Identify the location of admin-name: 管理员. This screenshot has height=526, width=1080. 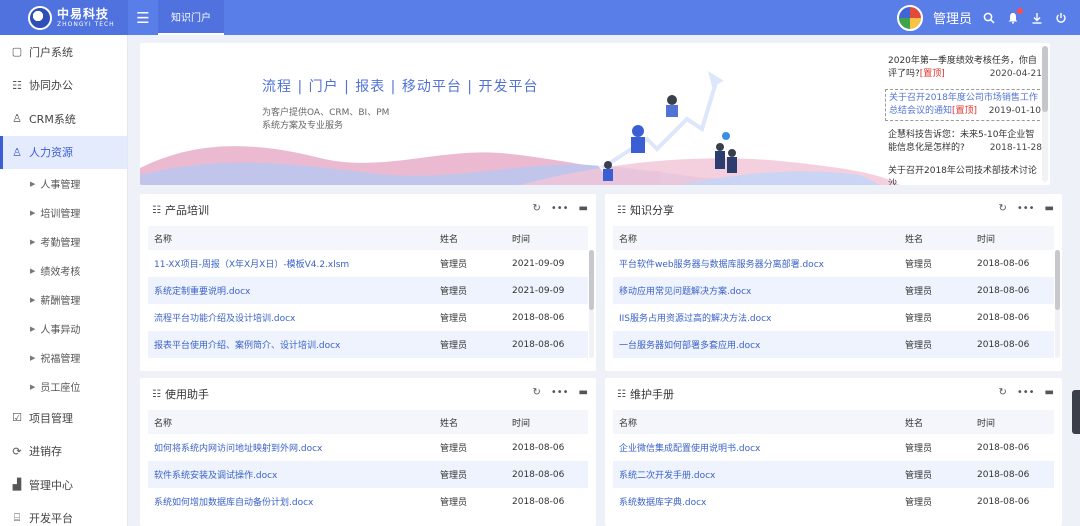
(952, 17).